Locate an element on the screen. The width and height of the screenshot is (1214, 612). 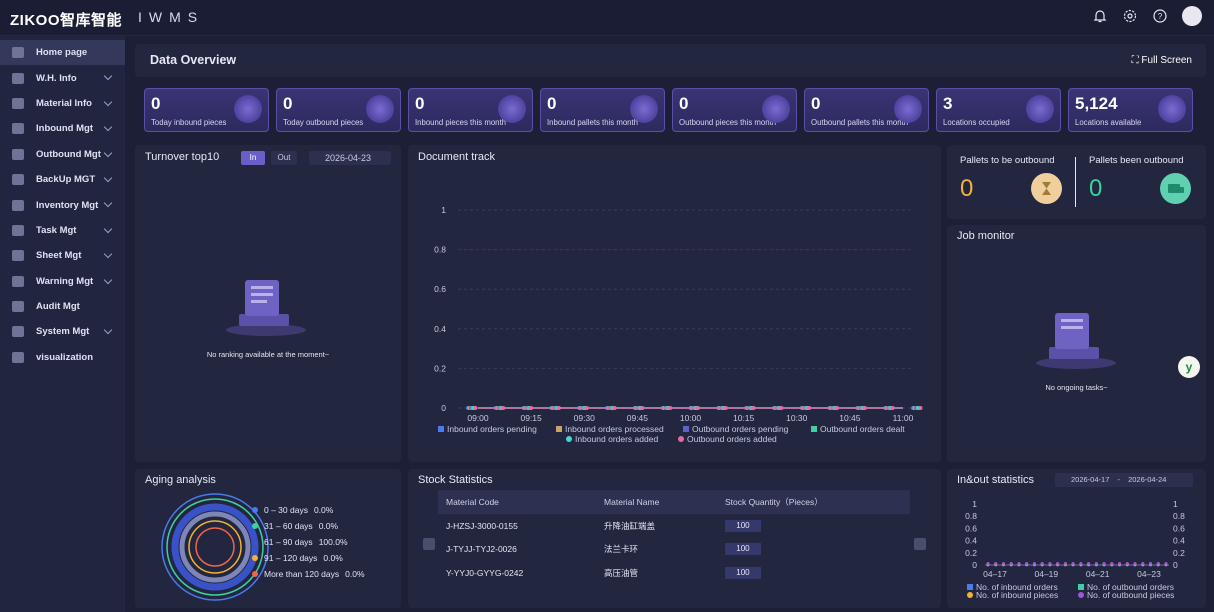
sidebar-item-label: Material Info is located at coordinates (64, 103).